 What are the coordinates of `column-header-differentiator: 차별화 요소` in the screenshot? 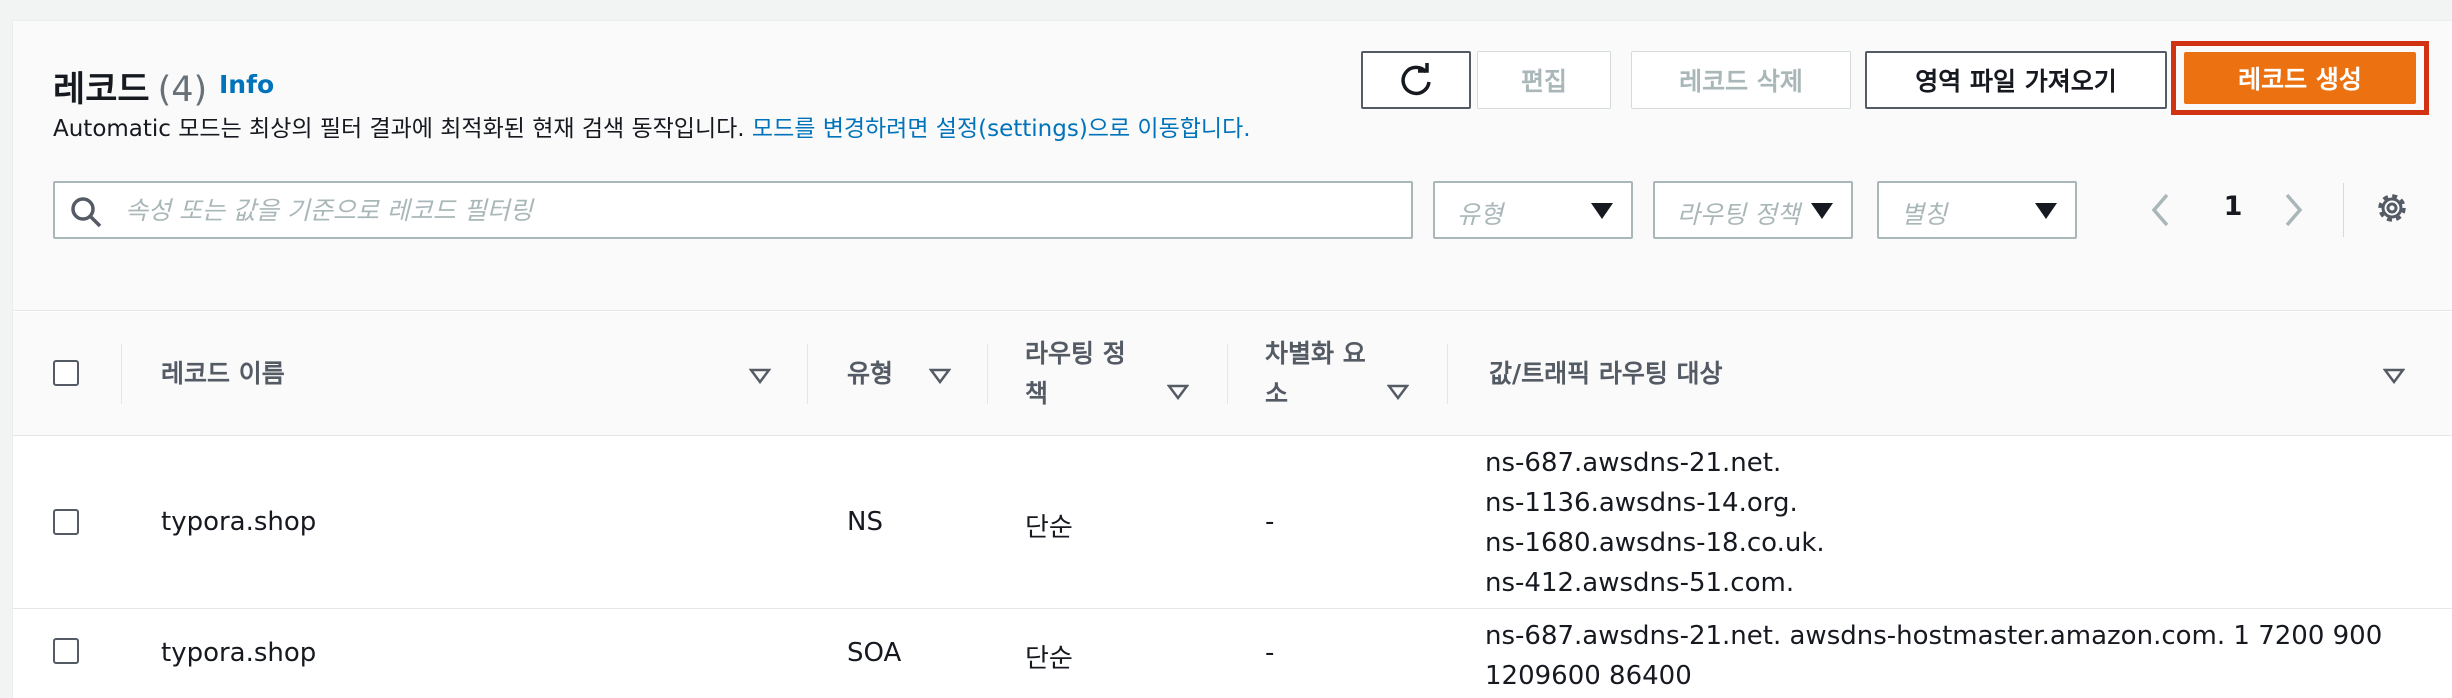 It's located at (1315, 374).